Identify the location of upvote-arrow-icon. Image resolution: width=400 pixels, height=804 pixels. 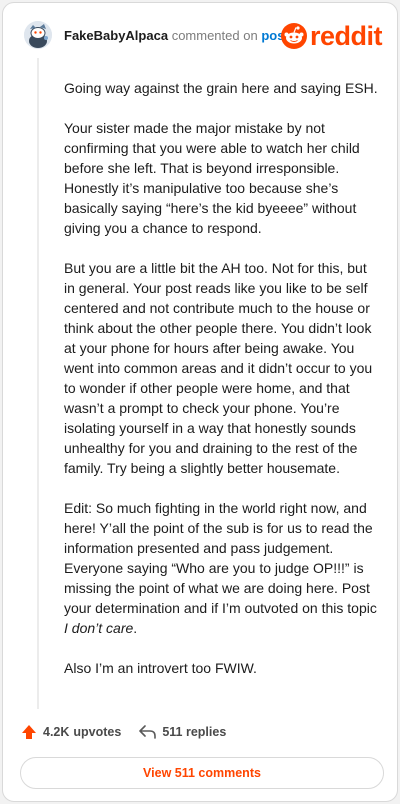
(29, 732).